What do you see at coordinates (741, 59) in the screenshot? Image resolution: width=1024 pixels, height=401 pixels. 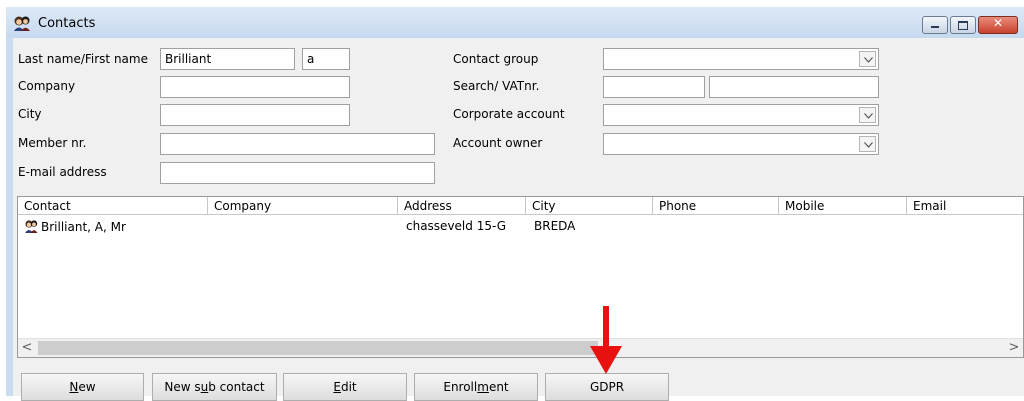 I see `contact-group-select` at bounding box center [741, 59].